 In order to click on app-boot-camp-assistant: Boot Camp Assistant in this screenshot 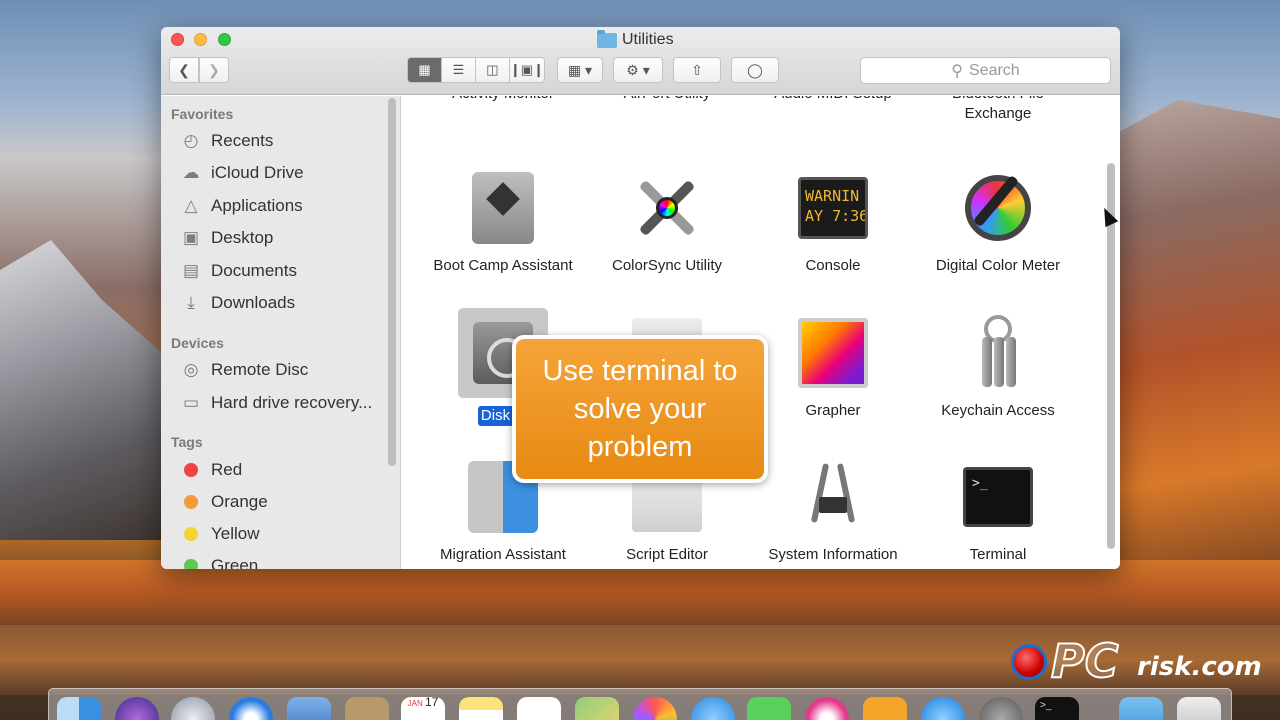, I will do `click(503, 222)`.